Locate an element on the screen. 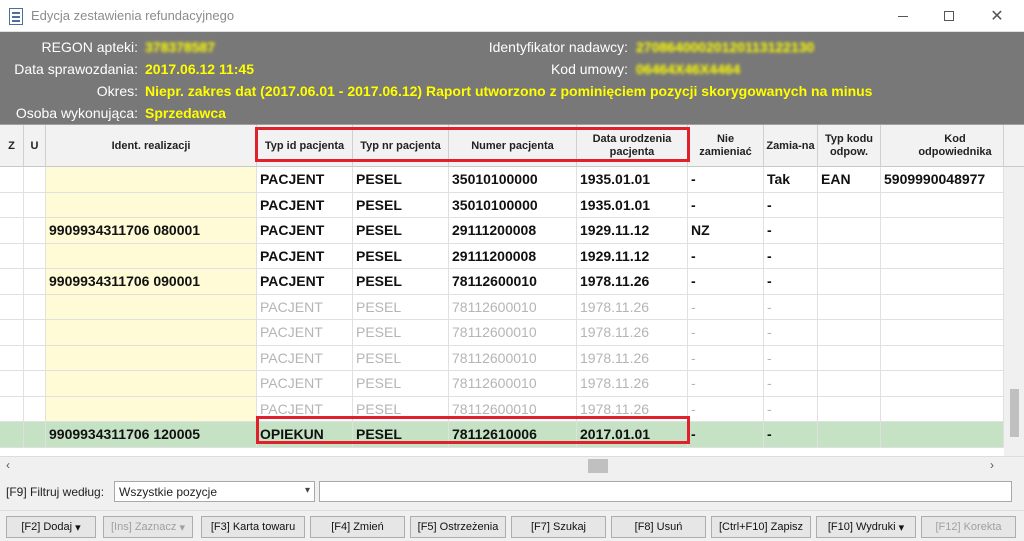 The image size is (1024, 541). cell-kod-odpowiednika: 5909990048977 is located at coordinates (942, 180).